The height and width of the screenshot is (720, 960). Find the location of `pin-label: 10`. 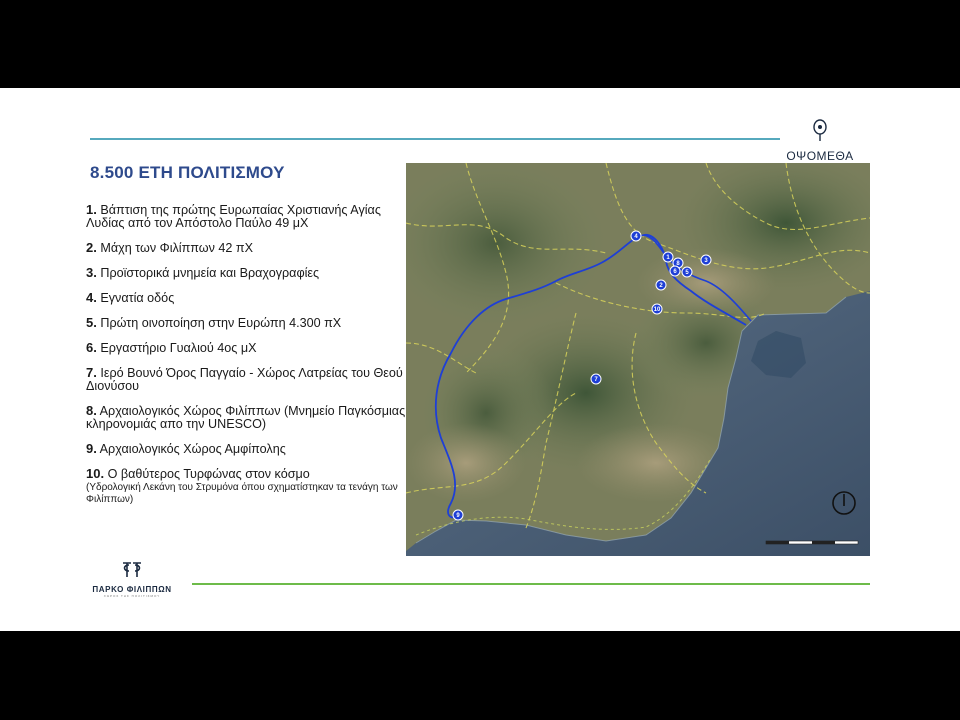

pin-label: 10 is located at coordinates (657, 310).